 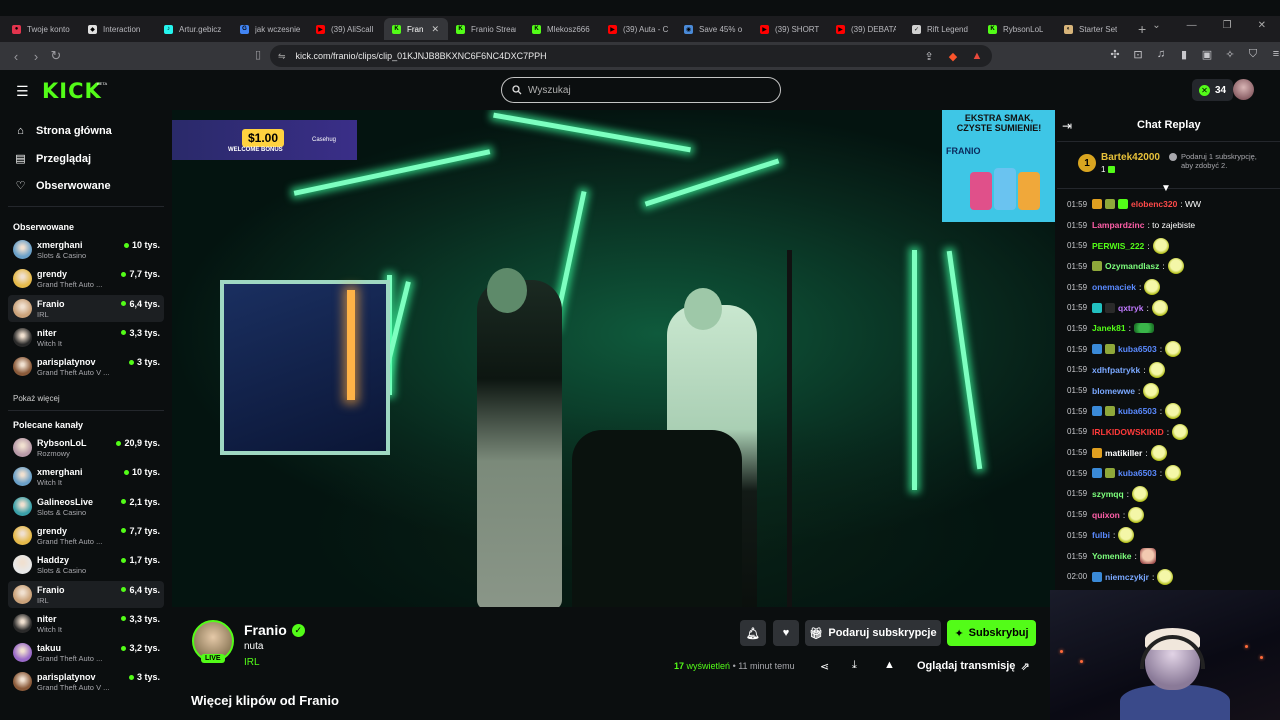 What do you see at coordinates (991, 633) in the screenshot?
I see `subscribe-button: ✦ Subskrybuj` at bounding box center [991, 633].